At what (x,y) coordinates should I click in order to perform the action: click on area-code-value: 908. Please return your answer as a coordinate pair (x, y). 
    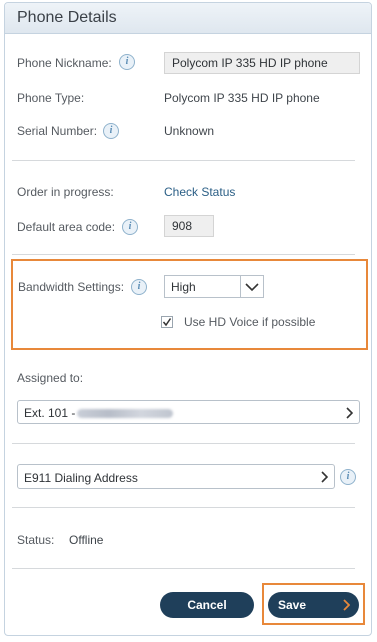
    Looking at the image, I should click on (182, 226).